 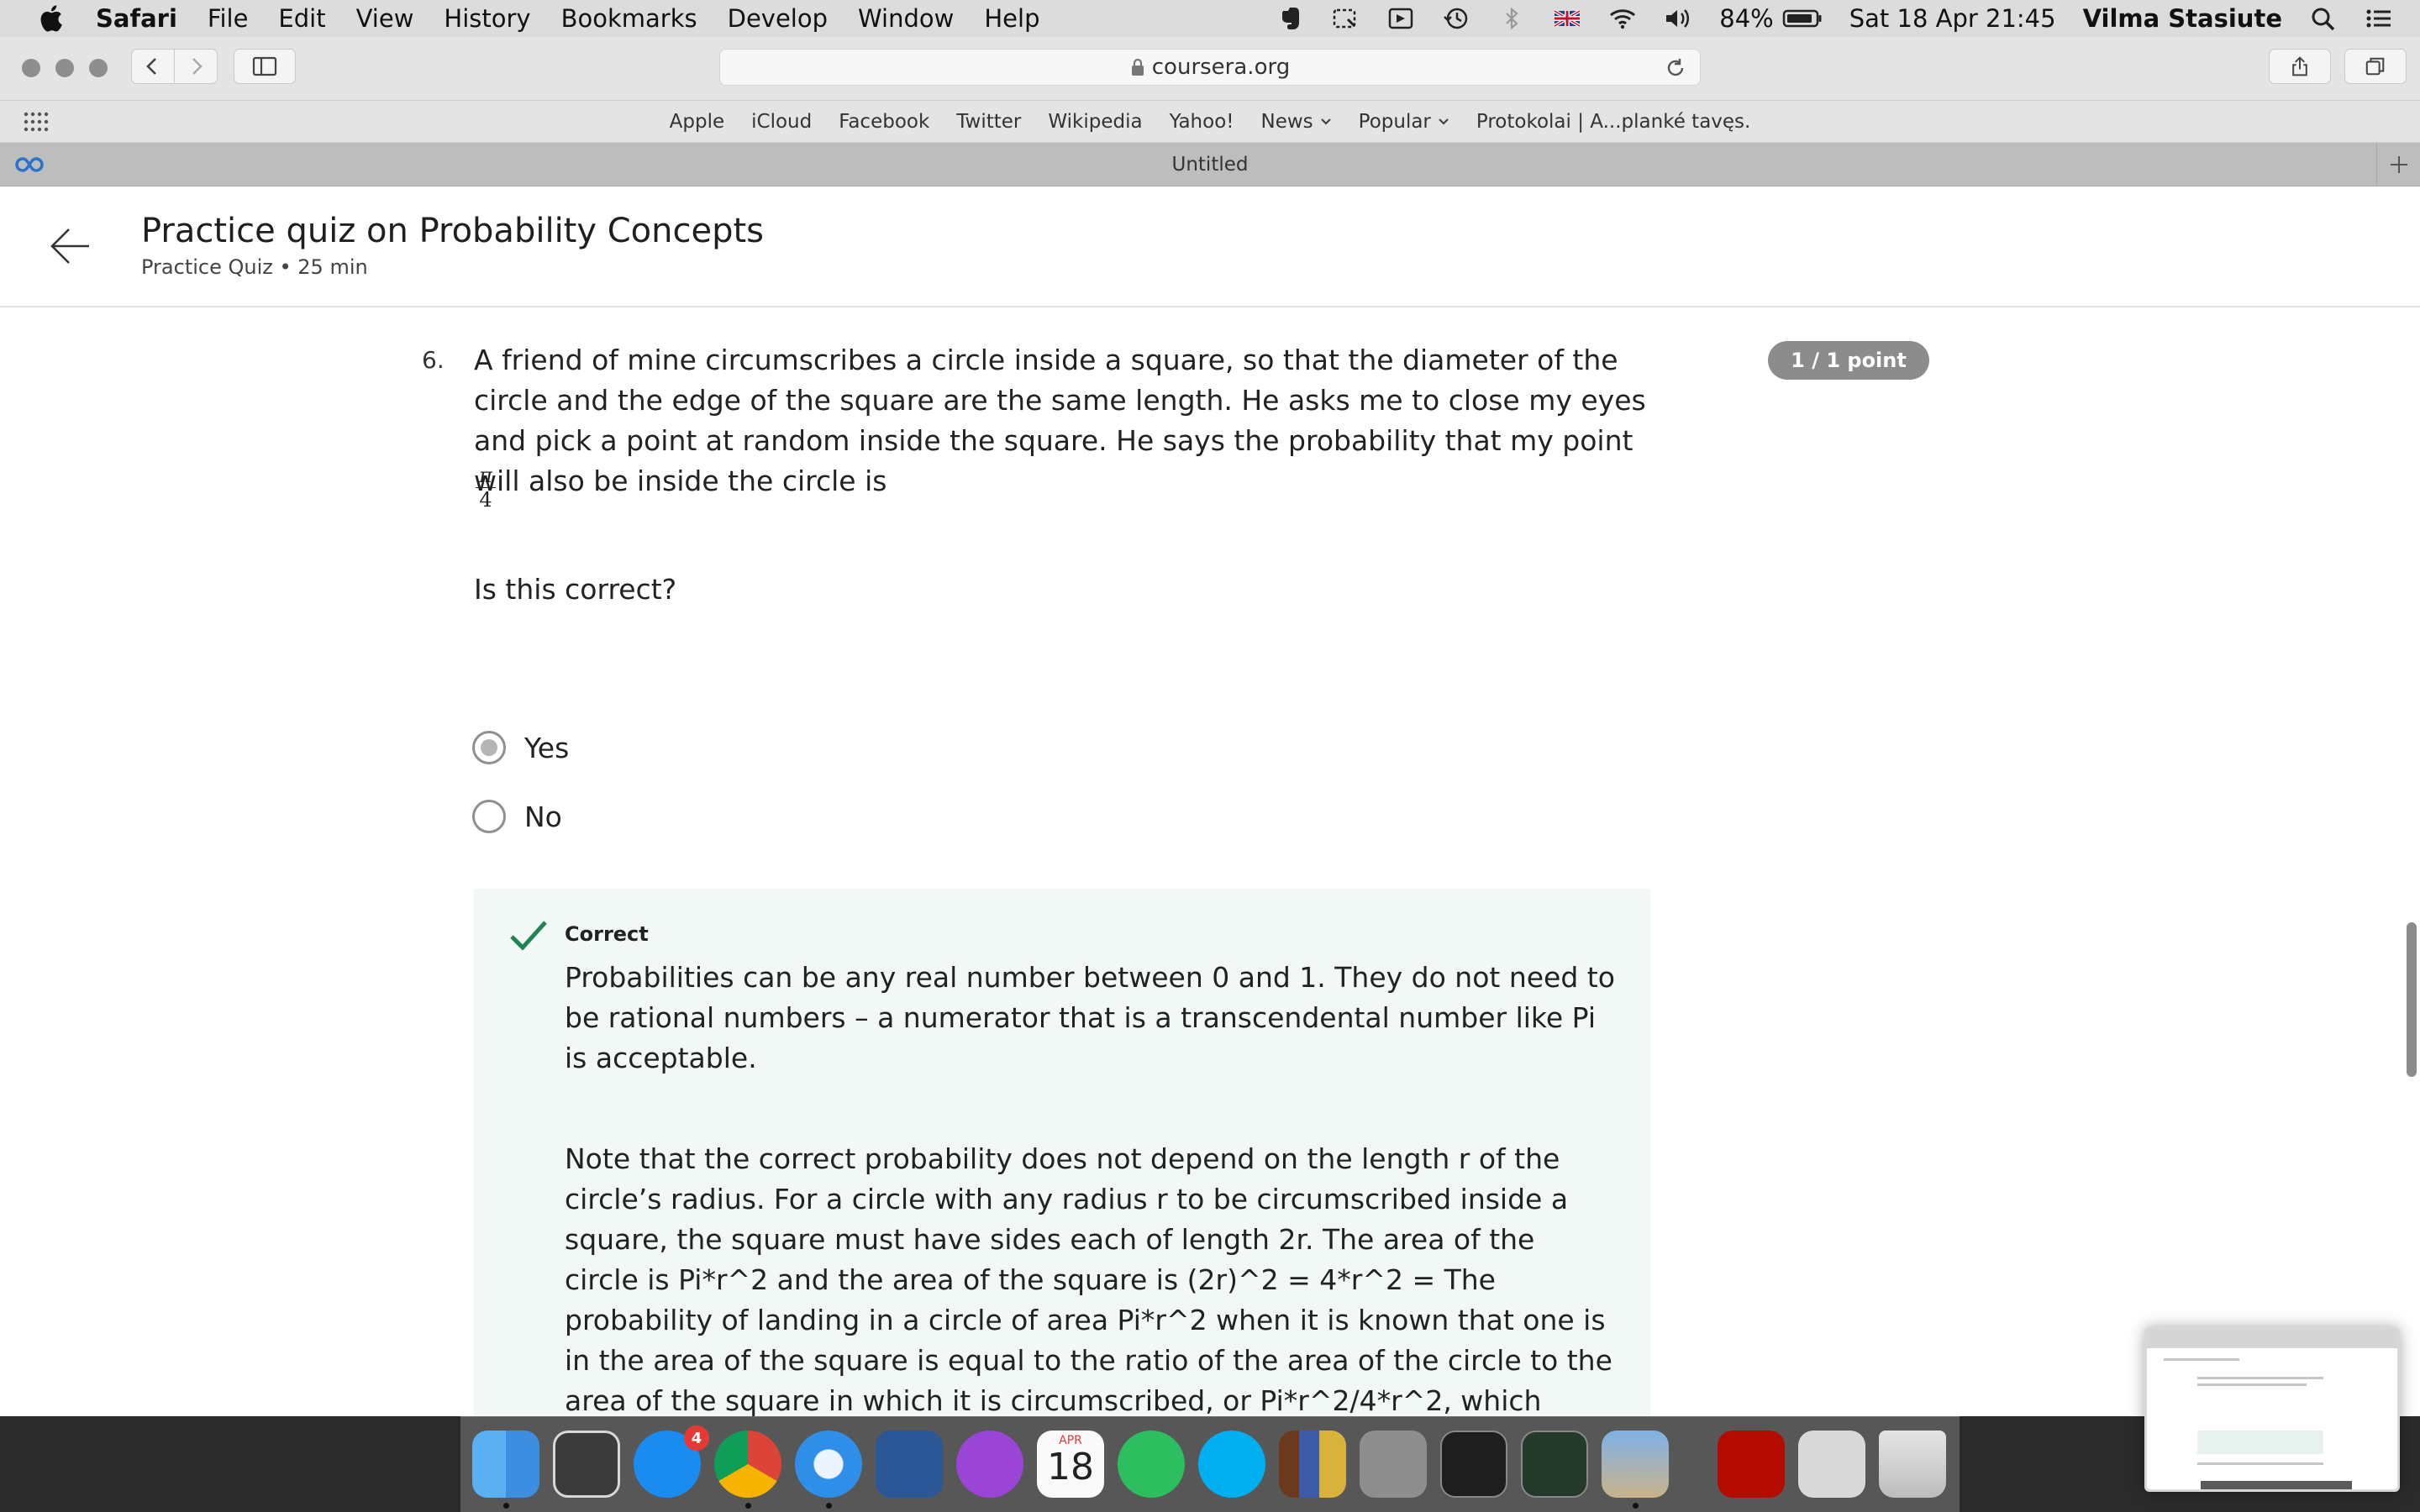 I want to click on screen-capture-status-icon, so click(x=1346, y=18).